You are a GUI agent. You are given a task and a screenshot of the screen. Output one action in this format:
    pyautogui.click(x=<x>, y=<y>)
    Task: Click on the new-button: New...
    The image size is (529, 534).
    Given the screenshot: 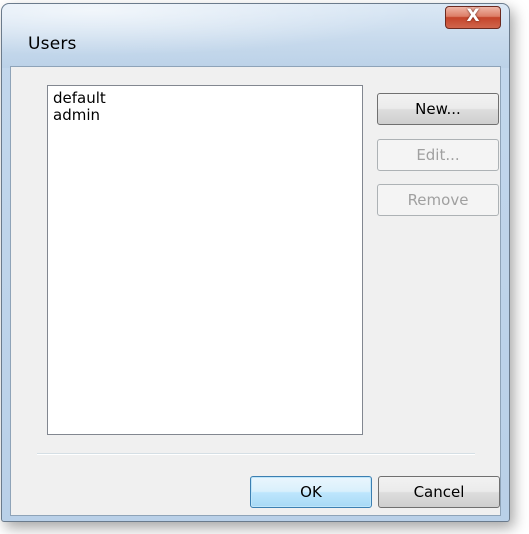 What is the action you would take?
    pyautogui.click(x=438, y=109)
    